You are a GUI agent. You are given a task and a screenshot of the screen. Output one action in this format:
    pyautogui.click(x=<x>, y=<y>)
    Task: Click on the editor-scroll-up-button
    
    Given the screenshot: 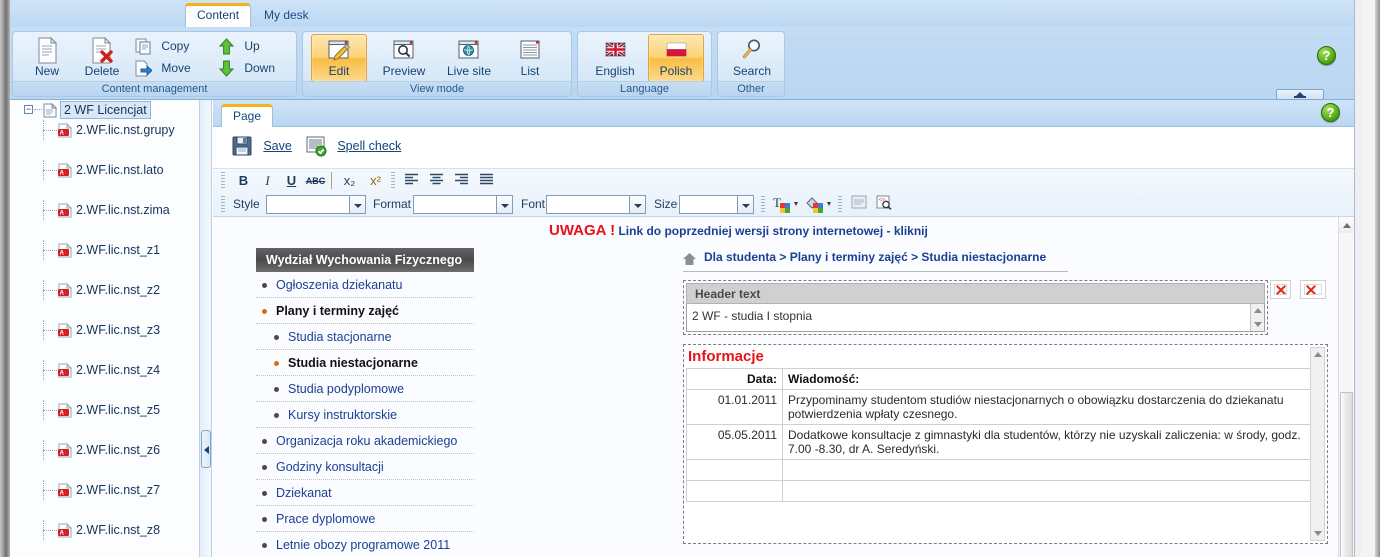 What is the action you would take?
    pyautogui.click(x=1346, y=225)
    